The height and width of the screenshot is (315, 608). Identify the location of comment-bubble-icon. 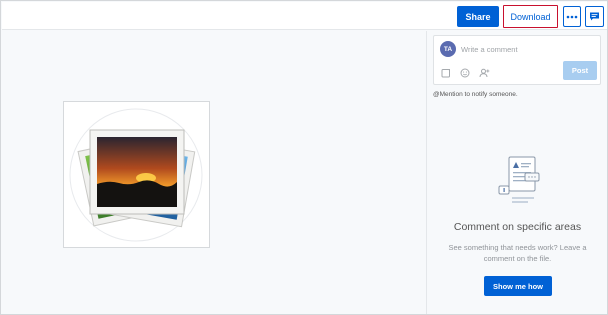
(594, 16).